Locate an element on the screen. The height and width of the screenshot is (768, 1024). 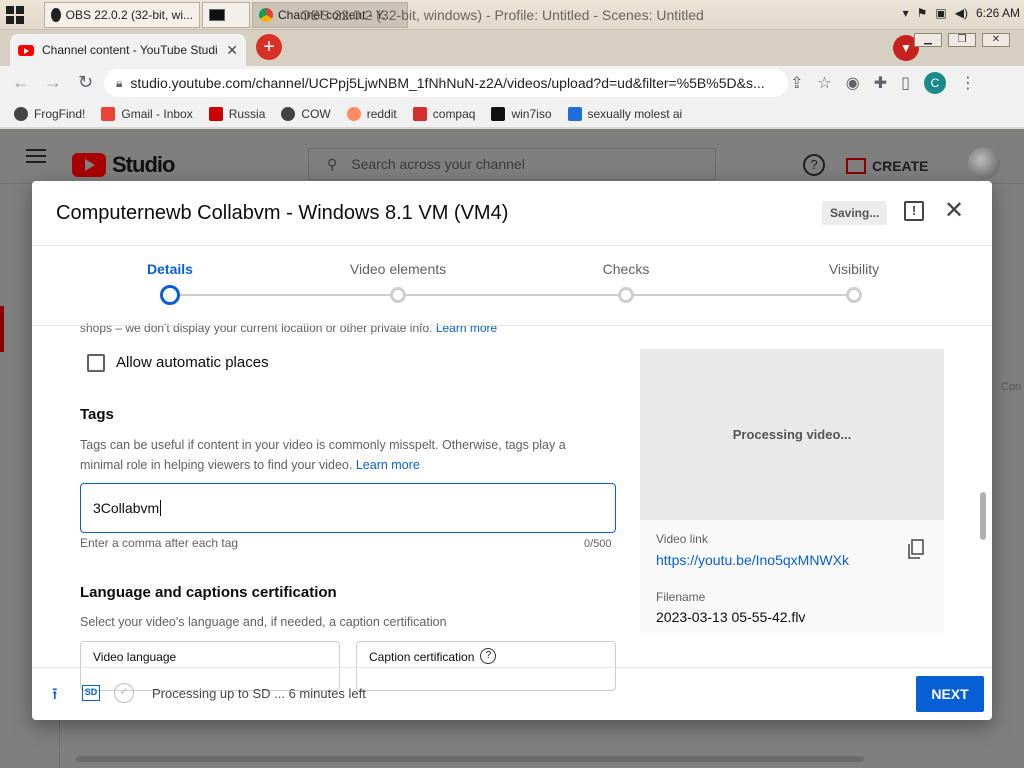
chevron-down-icon: ▾ is located at coordinates (906, 13).